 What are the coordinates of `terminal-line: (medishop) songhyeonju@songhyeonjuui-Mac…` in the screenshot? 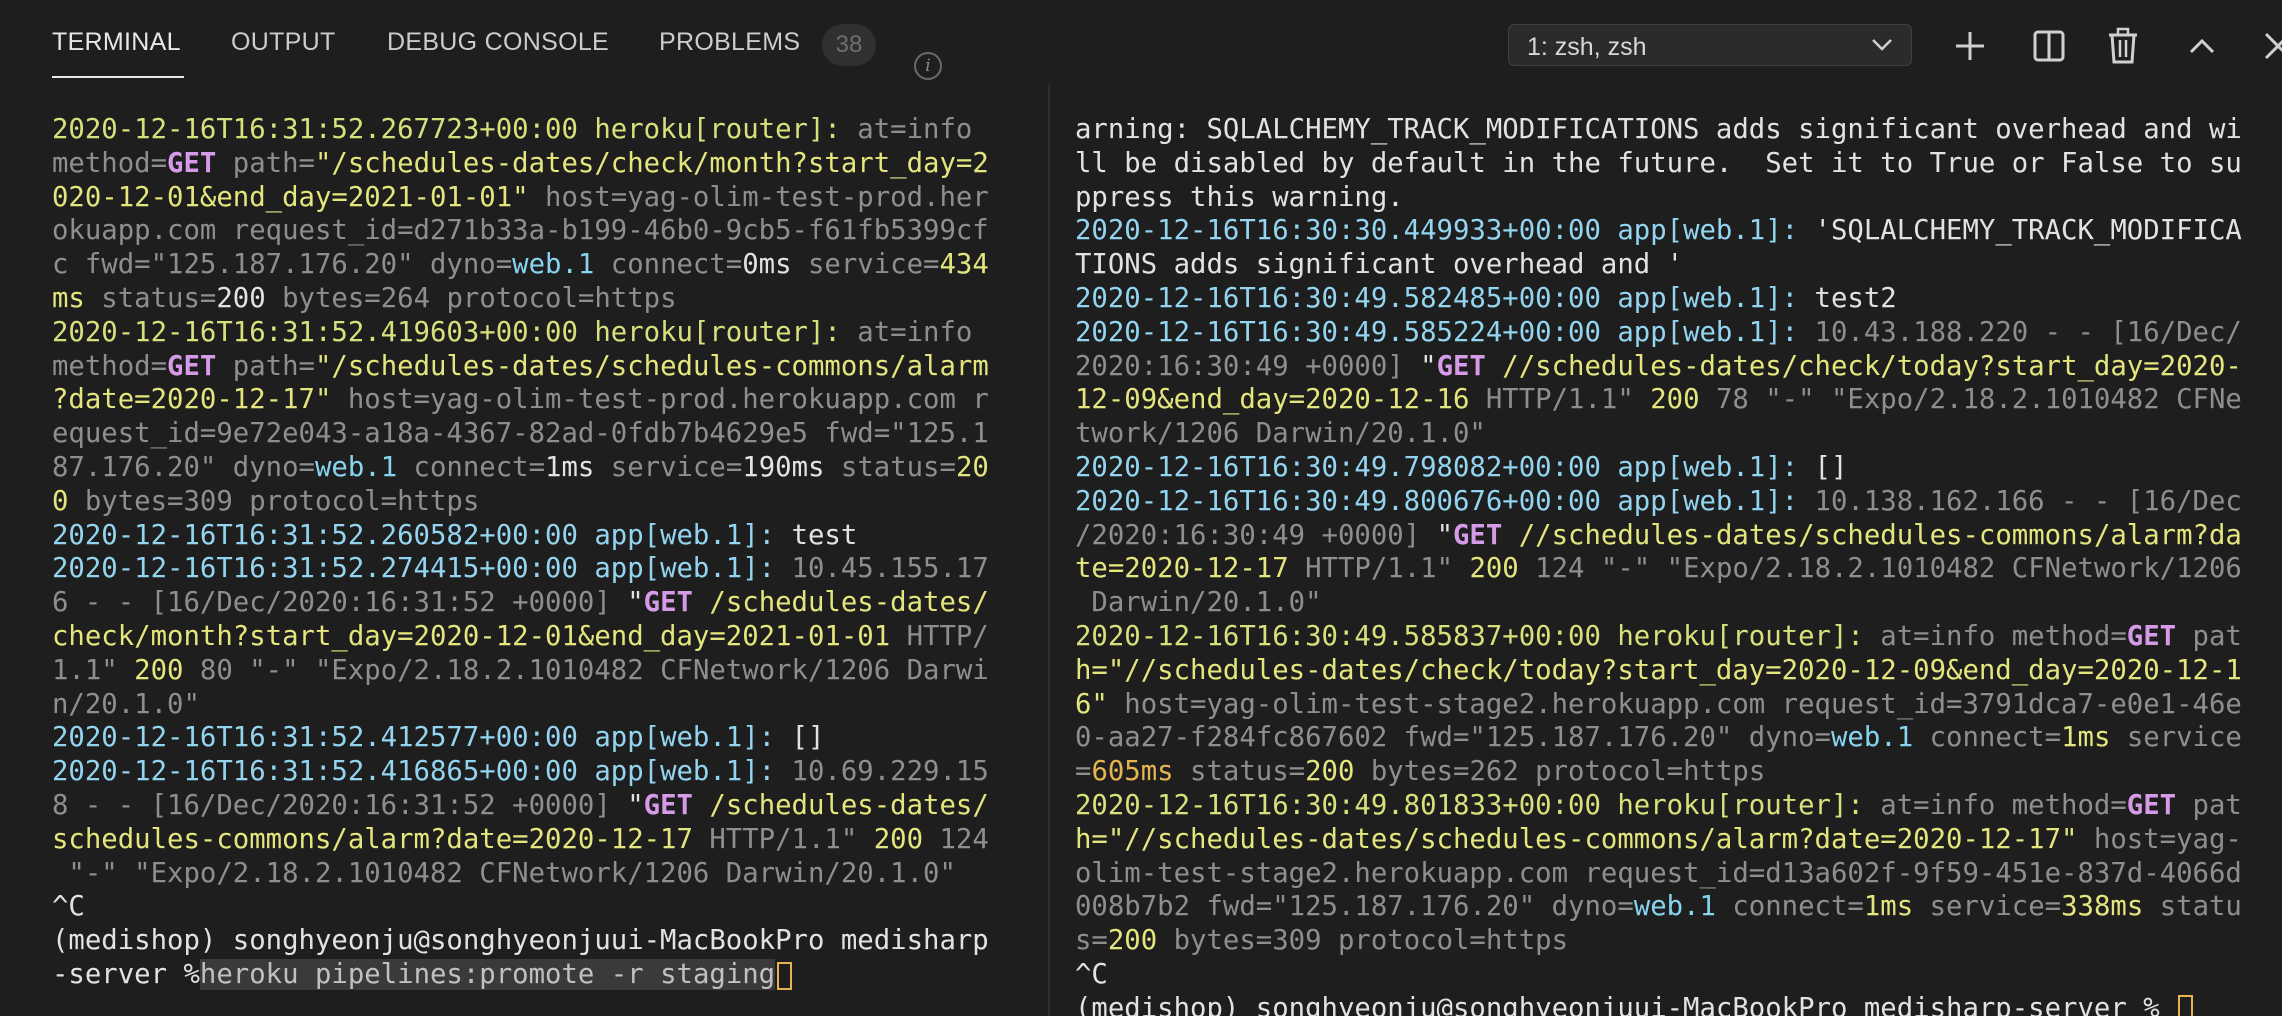 It's located at (520, 940).